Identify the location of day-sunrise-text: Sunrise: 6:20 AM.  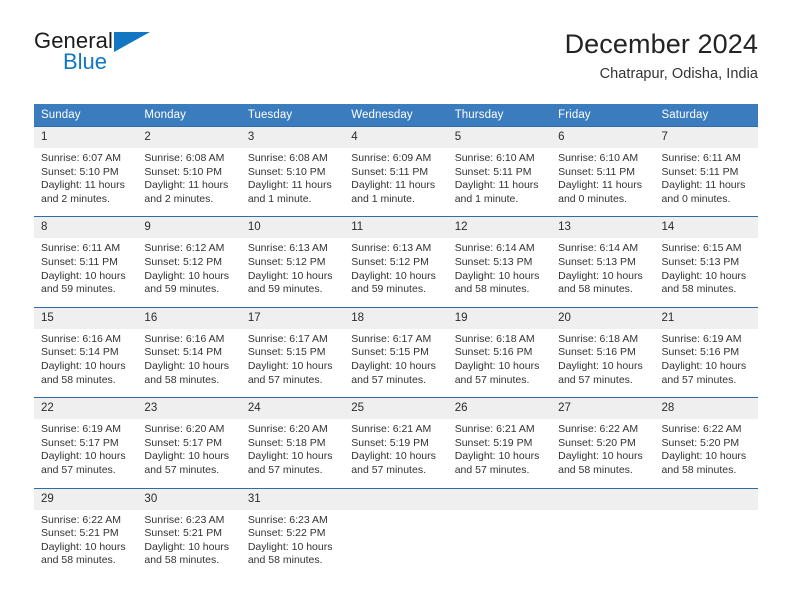
(184, 429).